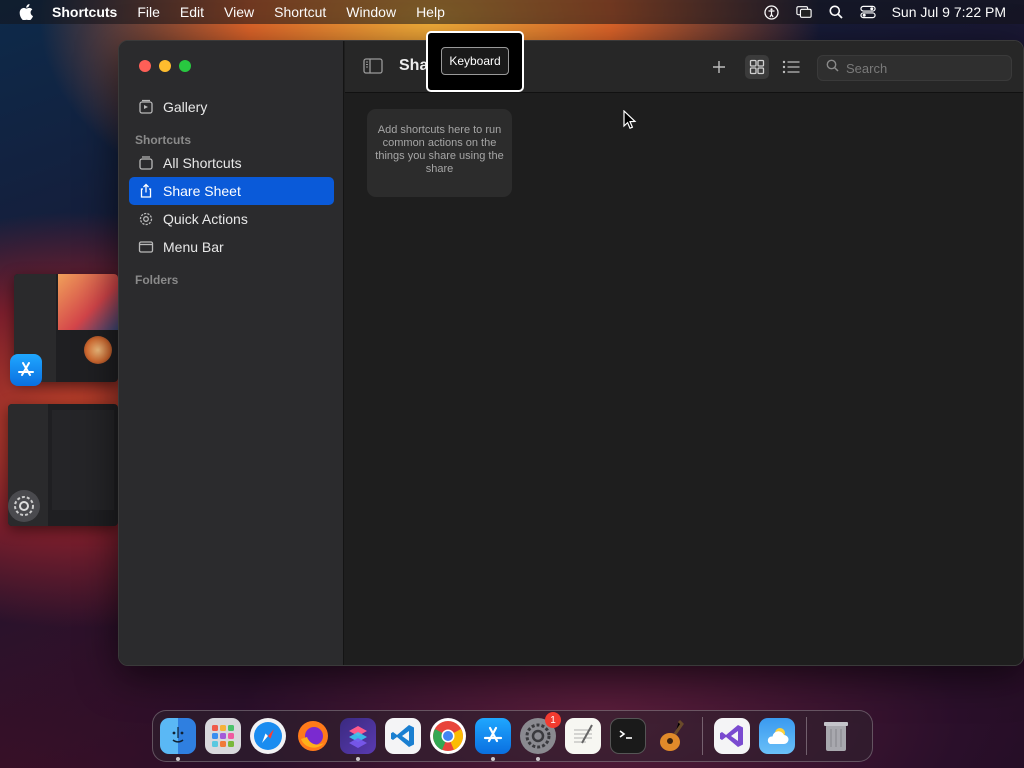  What do you see at coordinates (146, 163) in the screenshot?
I see `all-shortcuts-icon` at bounding box center [146, 163].